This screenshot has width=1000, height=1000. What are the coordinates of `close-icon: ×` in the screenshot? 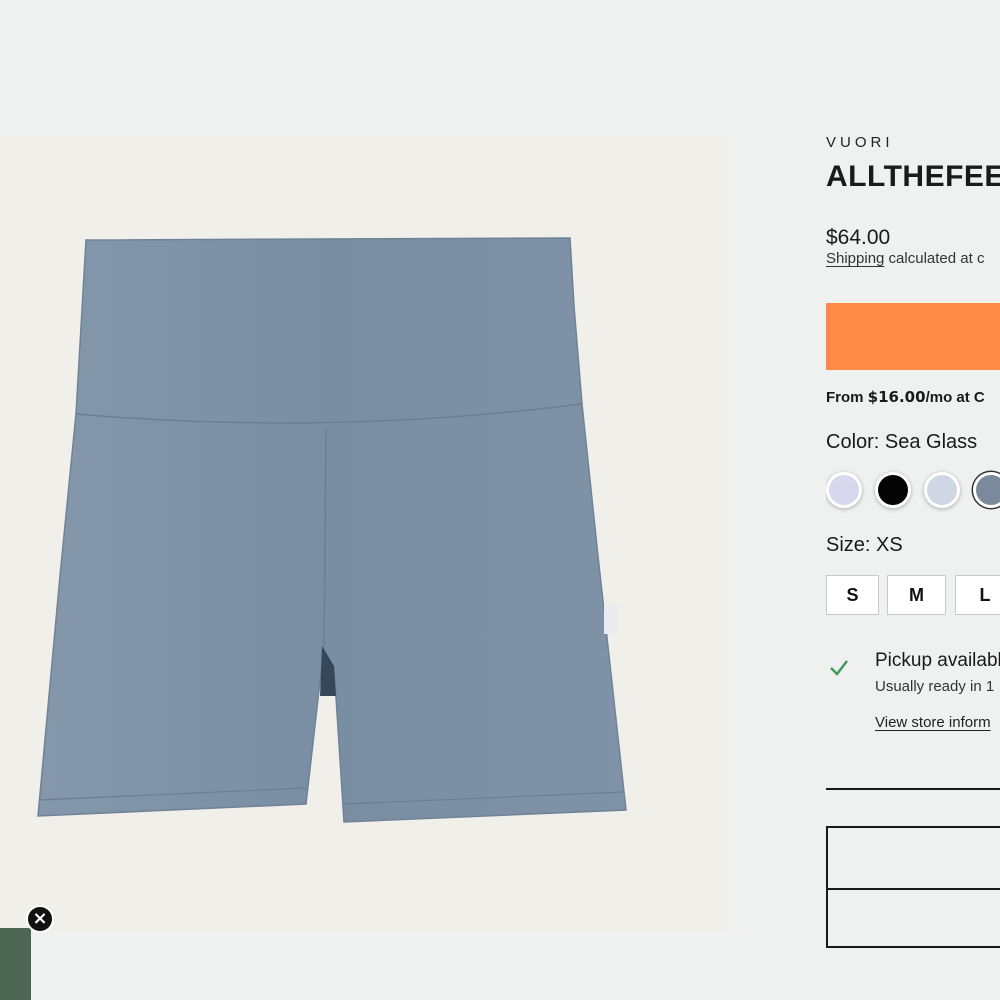 It's located at (40, 919).